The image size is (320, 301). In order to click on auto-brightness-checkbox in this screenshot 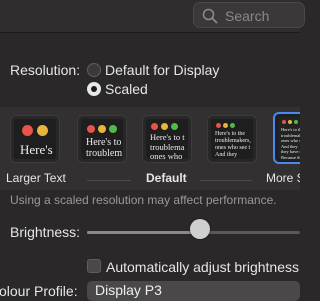, I will do `click(94, 266)`.